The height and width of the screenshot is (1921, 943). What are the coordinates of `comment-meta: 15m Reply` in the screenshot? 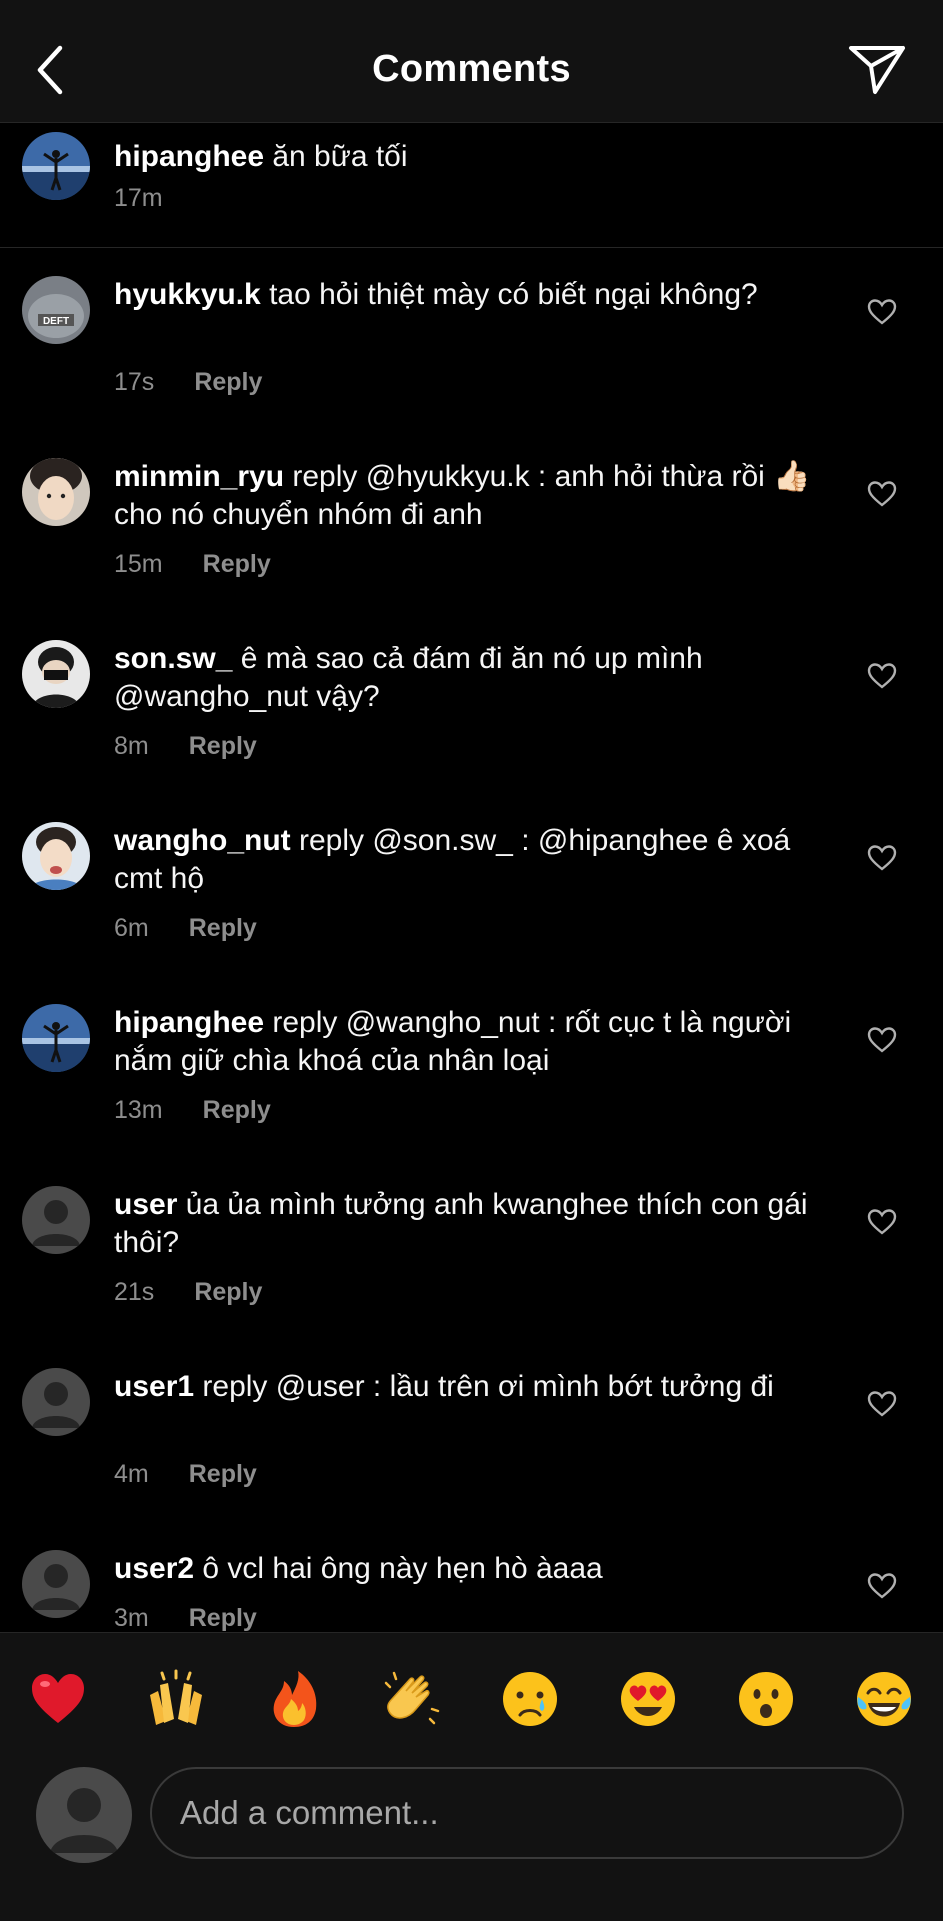 It's located at (192, 564).